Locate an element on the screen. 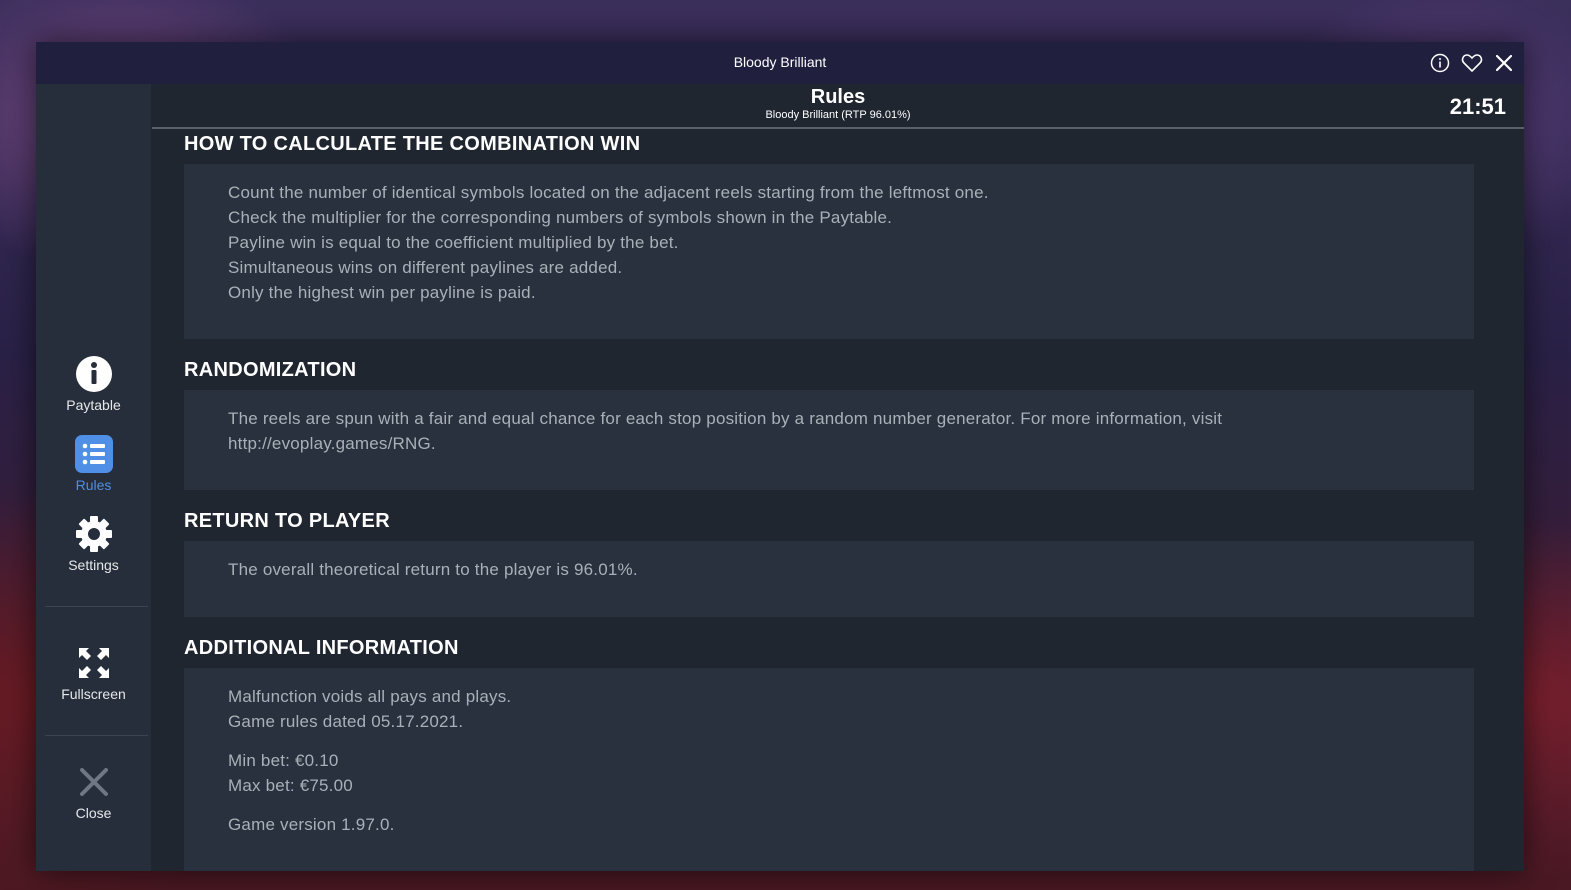 Image resolution: width=1571 pixels, height=890 pixels. close-window-icon is located at coordinates (1504, 63).